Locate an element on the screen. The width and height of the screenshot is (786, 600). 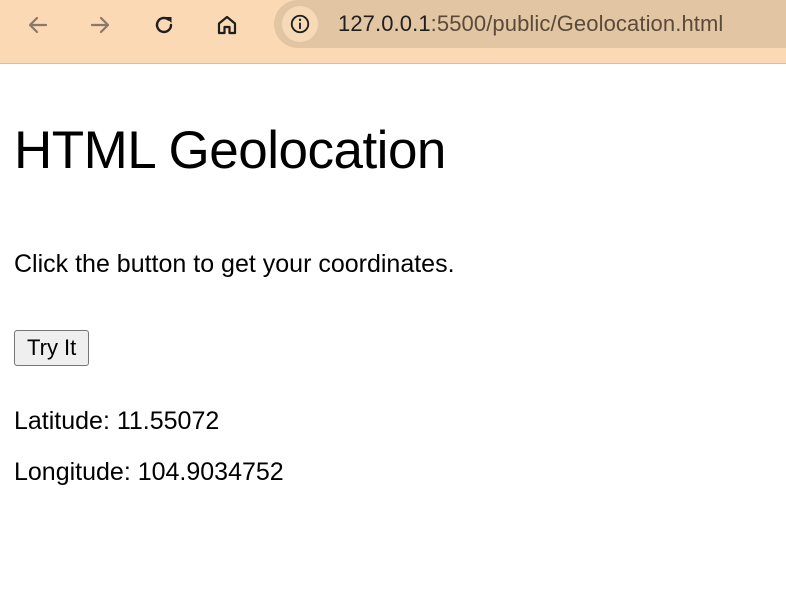
address-bar: 127.0.0.1:5500/public/Geolocation.html is located at coordinates (530, 24).